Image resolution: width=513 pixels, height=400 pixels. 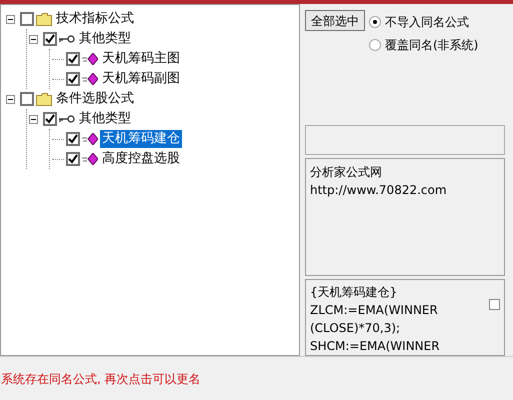 I want to click on tree-item: 技术指标公式, so click(x=95, y=19).